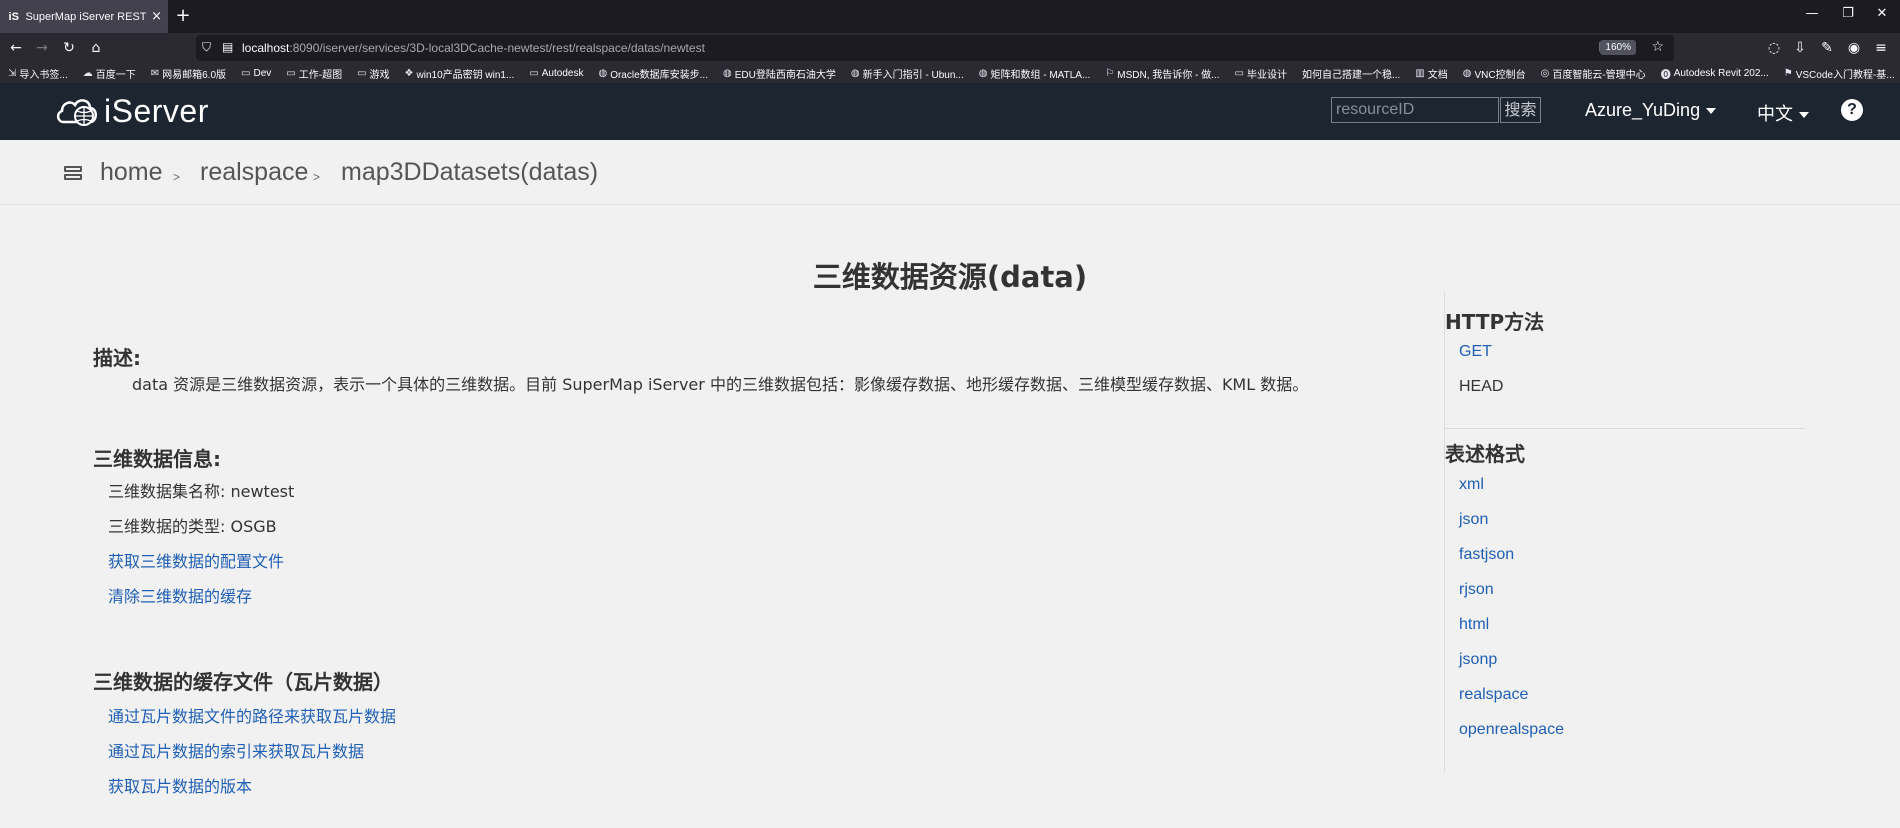  I want to click on bookmark-item: ▭ Autodesk, so click(556, 73).